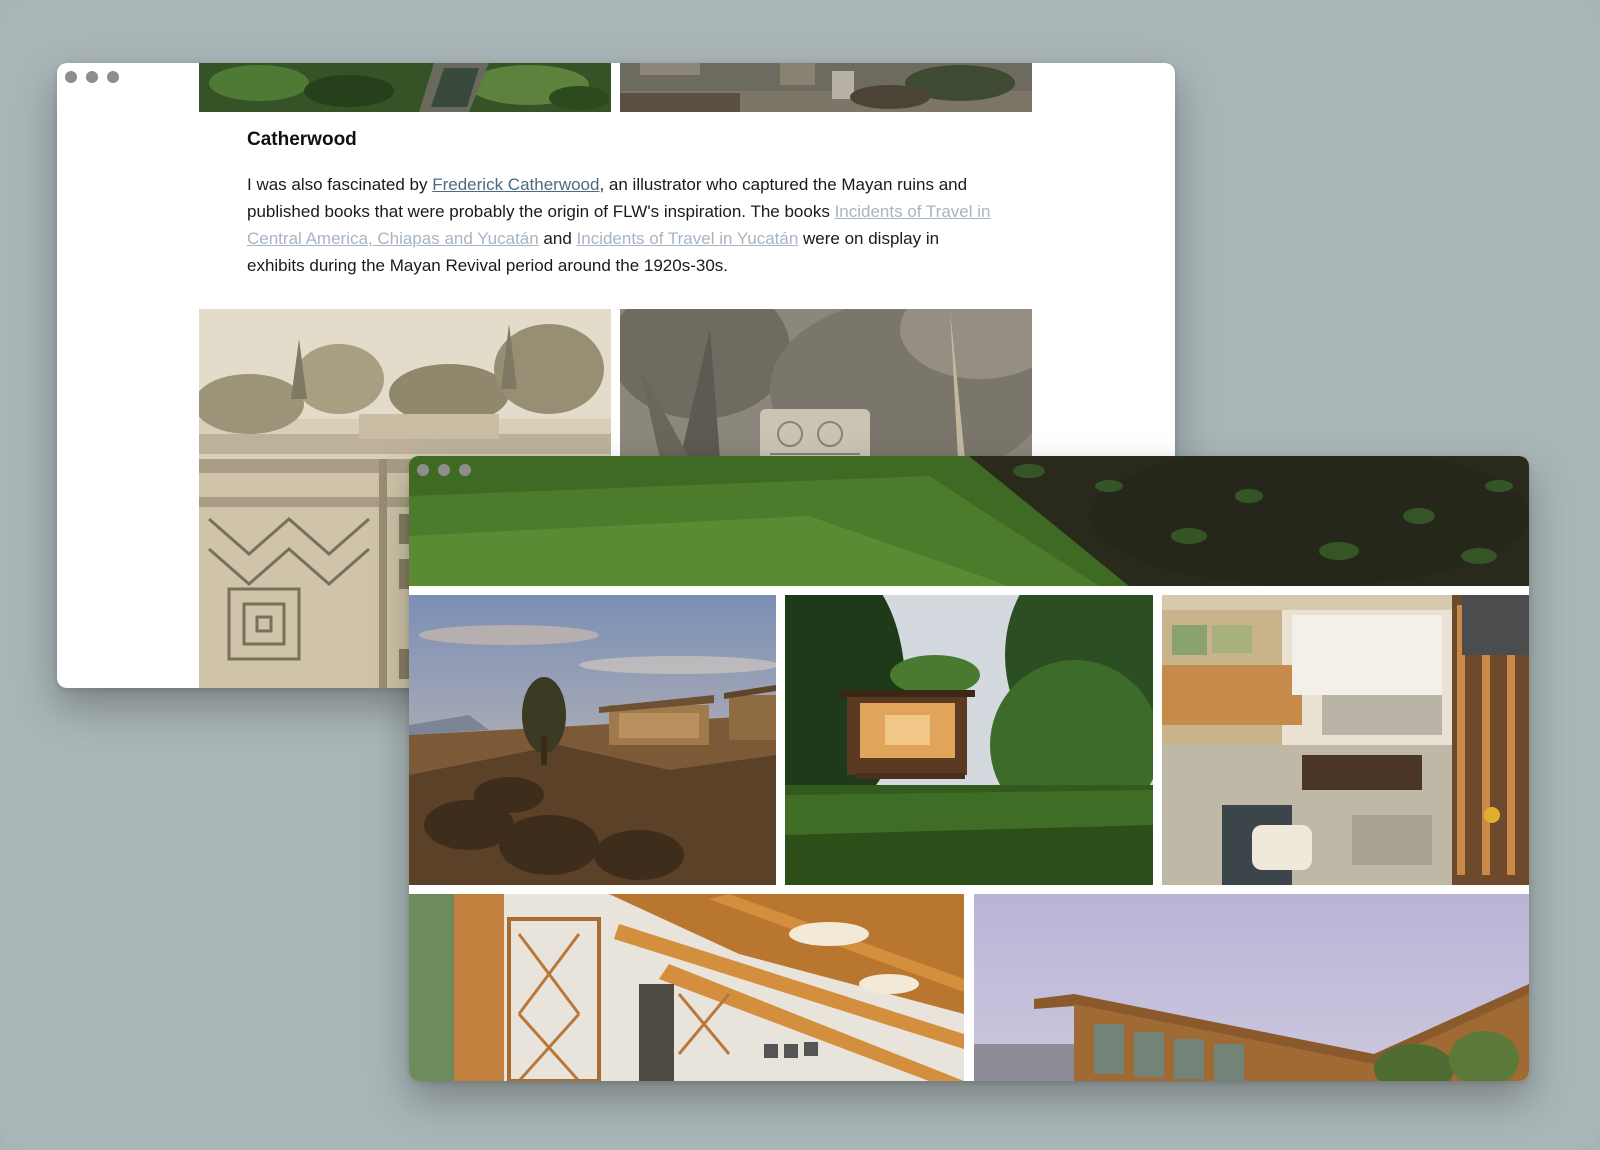 The height and width of the screenshot is (1150, 1600). What do you see at coordinates (557, 238) in the screenshot?
I see `paragraph-text: and` at bounding box center [557, 238].